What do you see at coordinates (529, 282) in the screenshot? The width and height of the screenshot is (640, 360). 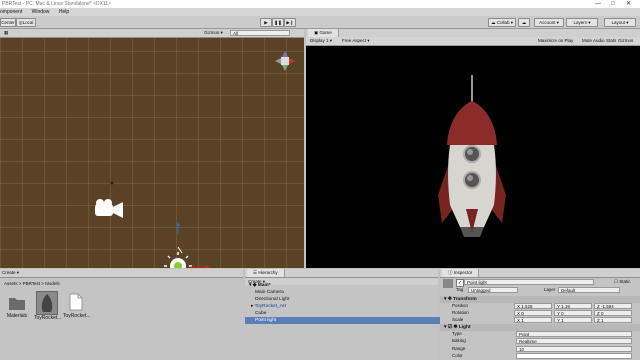 I see `object-name-field: Point light` at bounding box center [529, 282].